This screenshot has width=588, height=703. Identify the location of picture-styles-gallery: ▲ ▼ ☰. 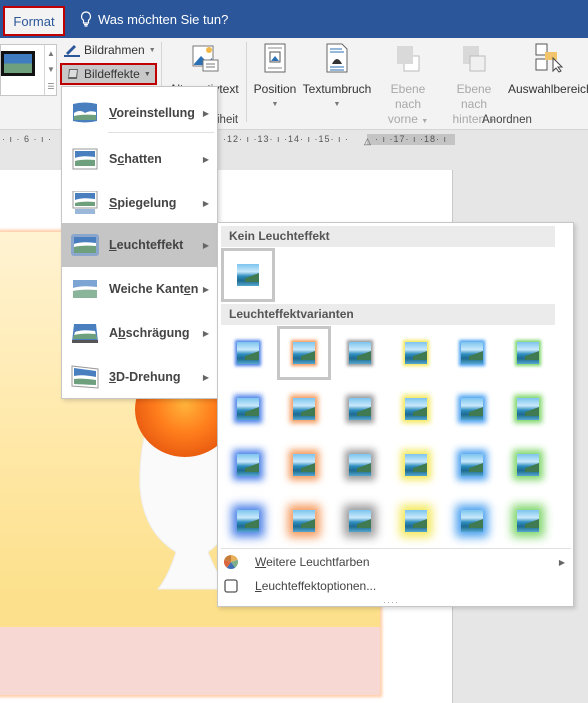
(28, 70).